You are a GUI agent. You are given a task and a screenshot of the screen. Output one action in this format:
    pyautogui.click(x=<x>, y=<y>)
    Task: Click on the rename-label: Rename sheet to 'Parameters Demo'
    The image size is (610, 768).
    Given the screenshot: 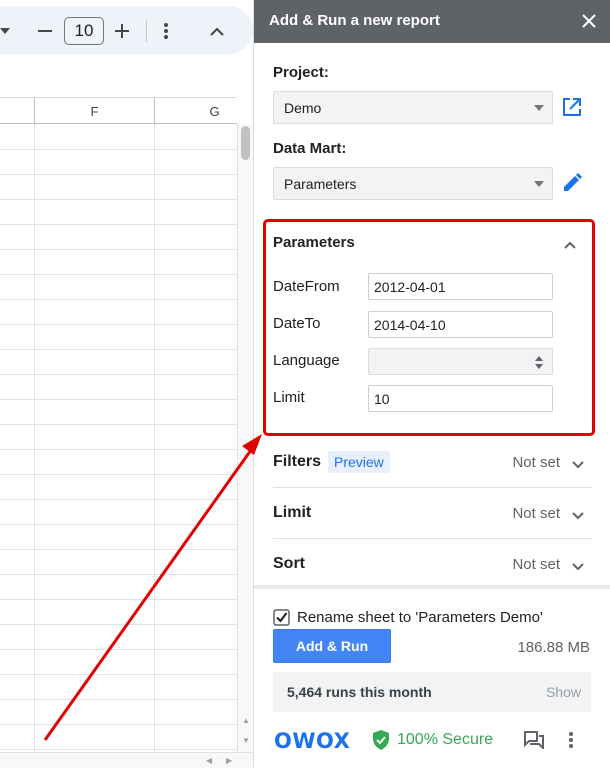 What is the action you would take?
    pyautogui.click(x=420, y=617)
    